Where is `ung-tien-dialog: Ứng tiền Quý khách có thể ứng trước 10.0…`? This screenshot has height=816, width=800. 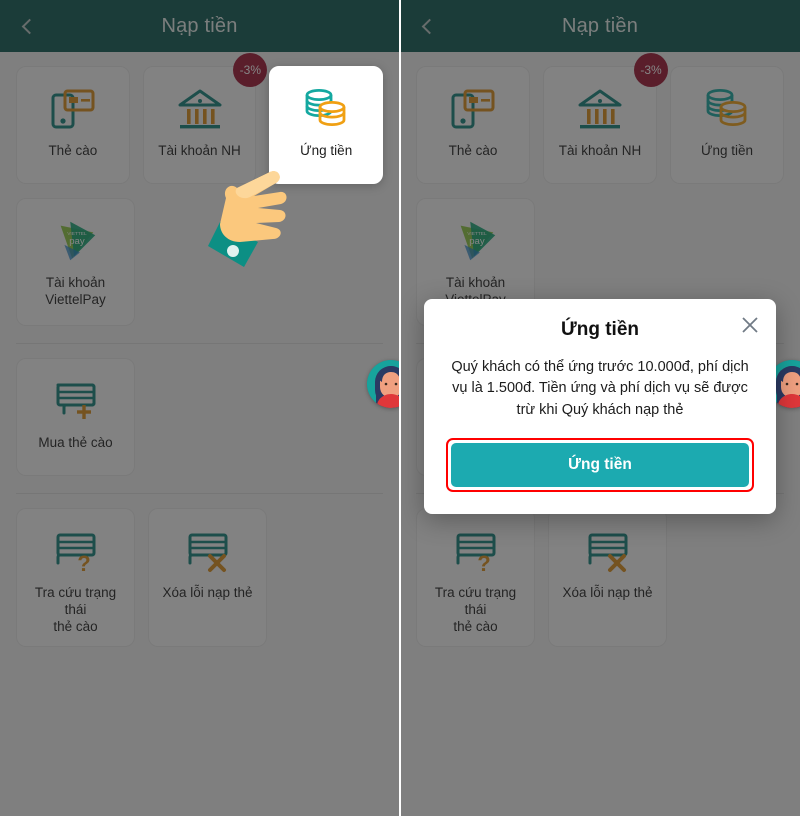 ung-tien-dialog: Ứng tiền Quý khách có thể ứng trước 10.0… is located at coordinates (600, 407).